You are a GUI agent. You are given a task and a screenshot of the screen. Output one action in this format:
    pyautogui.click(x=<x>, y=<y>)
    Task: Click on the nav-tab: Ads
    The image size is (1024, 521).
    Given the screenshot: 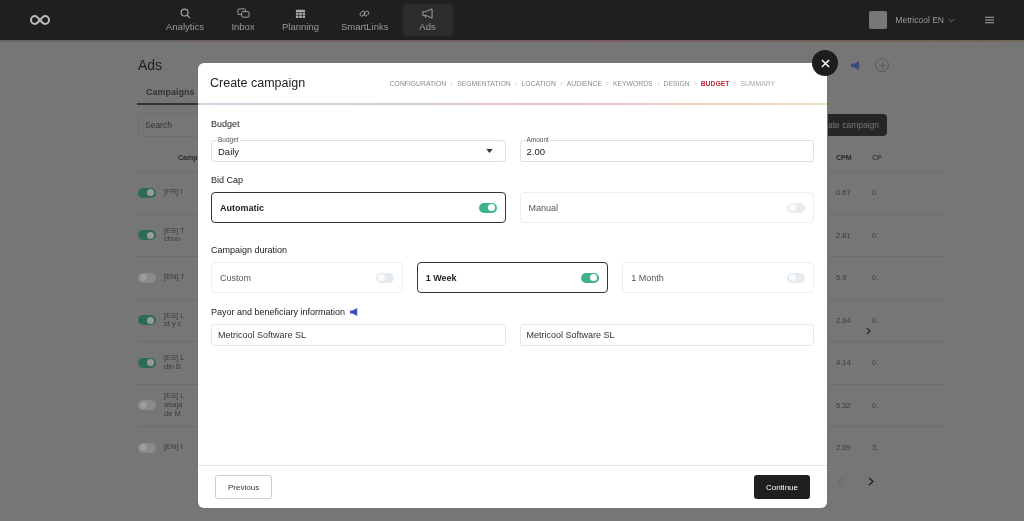 What is the action you would take?
    pyautogui.click(x=427, y=20)
    